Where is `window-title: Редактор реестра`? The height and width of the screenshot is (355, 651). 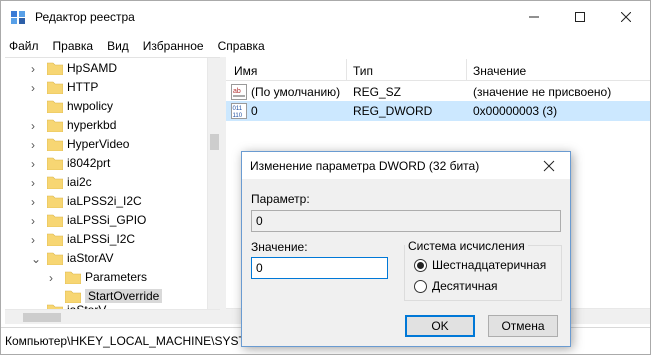 window-title: Редактор реестра is located at coordinates (85, 17).